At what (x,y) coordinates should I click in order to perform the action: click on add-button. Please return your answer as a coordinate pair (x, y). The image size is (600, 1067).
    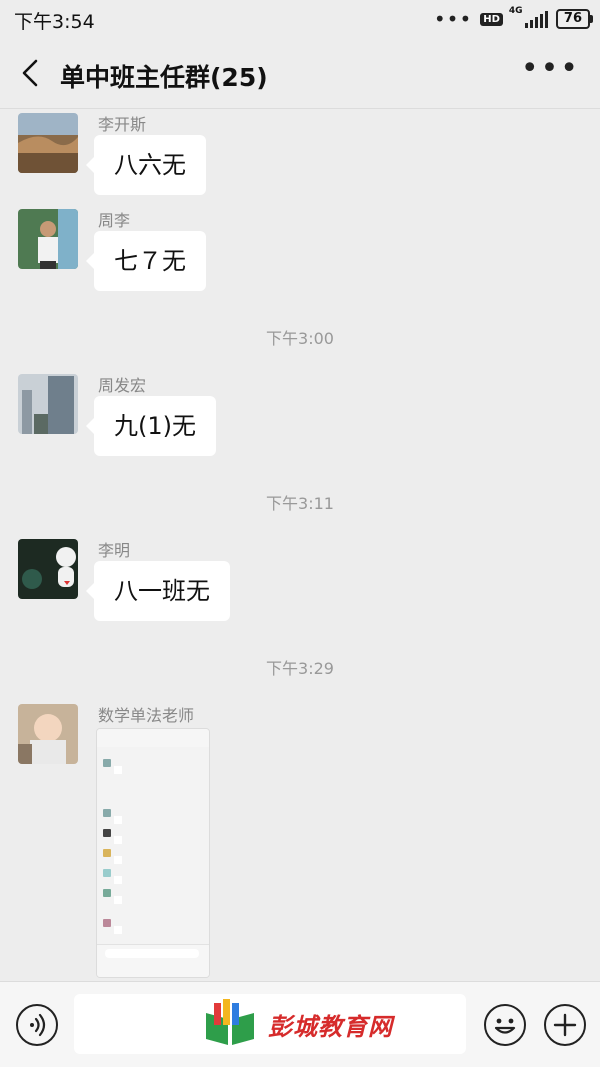
    Looking at the image, I should click on (565, 1025).